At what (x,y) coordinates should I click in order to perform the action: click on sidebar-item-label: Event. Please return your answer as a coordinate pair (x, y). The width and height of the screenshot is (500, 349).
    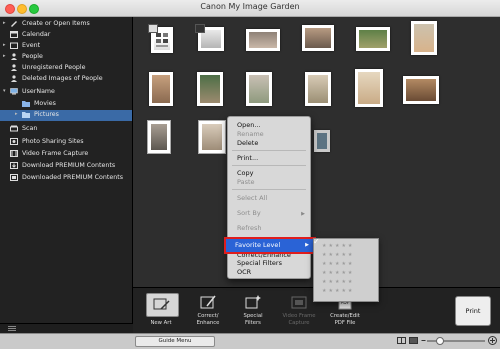
    Looking at the image, I should click on (31, 45).